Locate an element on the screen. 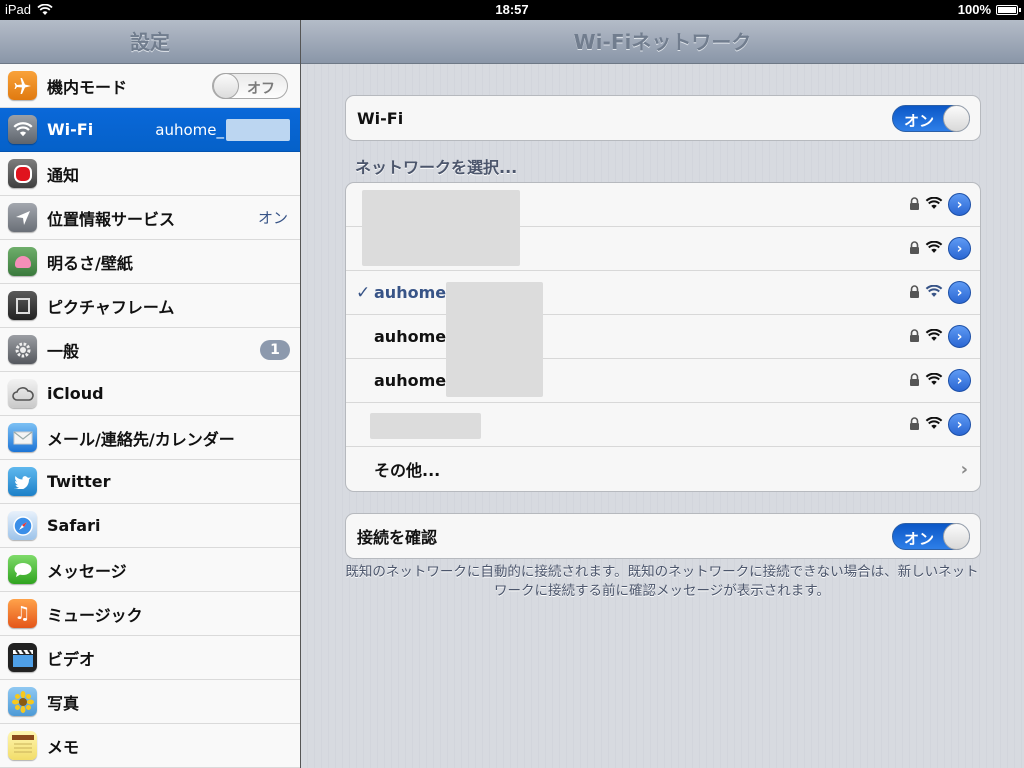 The width and height of the screenshot is (1024, 768). ask-to-join-toggle: オン is located at coordinates (931, 536).